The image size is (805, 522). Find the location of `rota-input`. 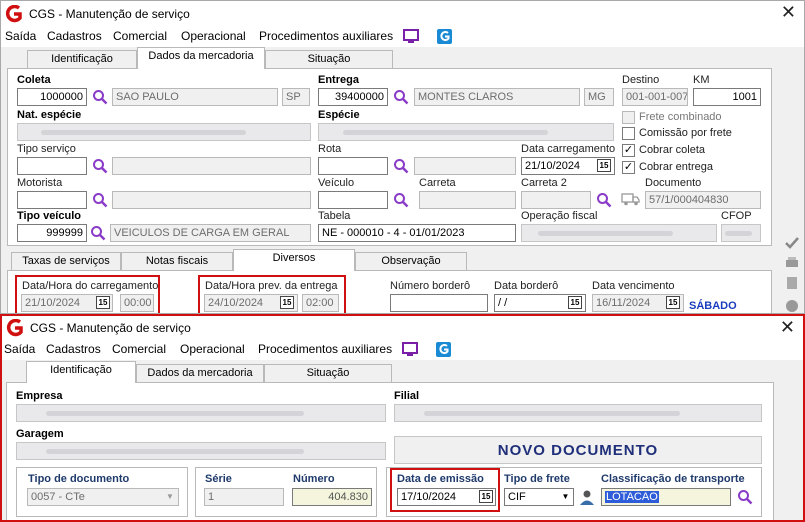

rota-input is located at coordinates (353, 166).